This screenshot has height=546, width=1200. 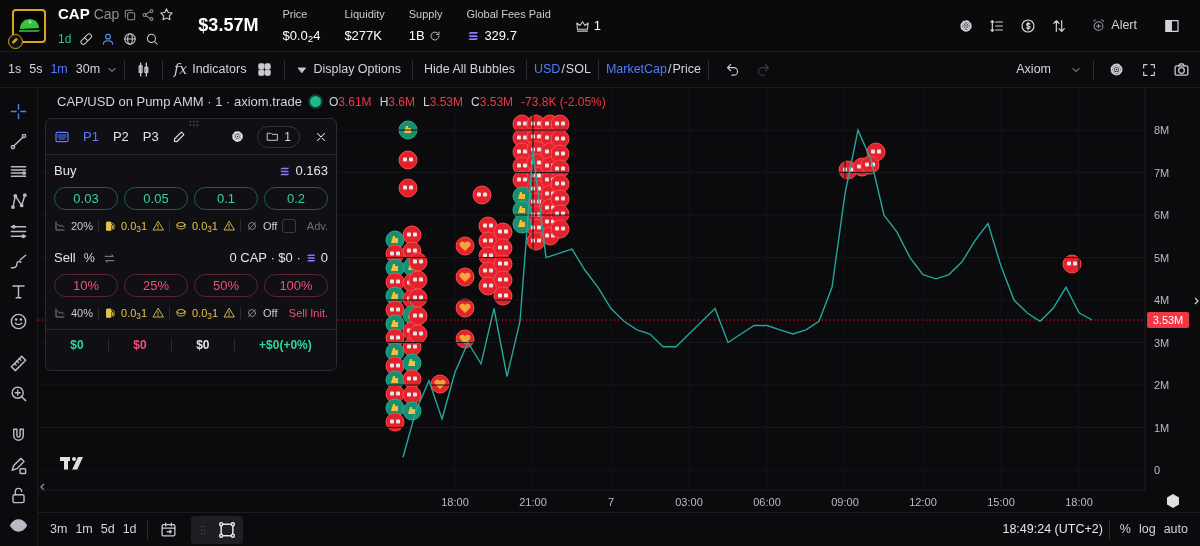 I want to click on brush-icon, so click(x=18, y=261).